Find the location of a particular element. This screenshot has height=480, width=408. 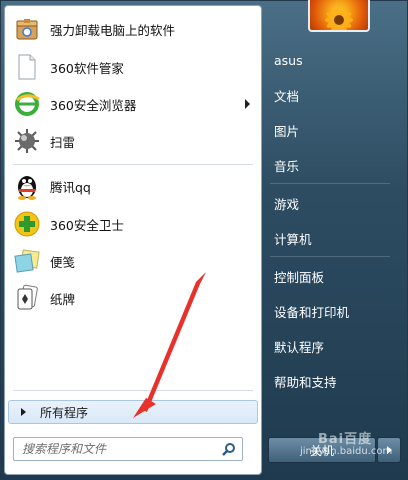

blank-document-icon is located at coordinates (27, 67).